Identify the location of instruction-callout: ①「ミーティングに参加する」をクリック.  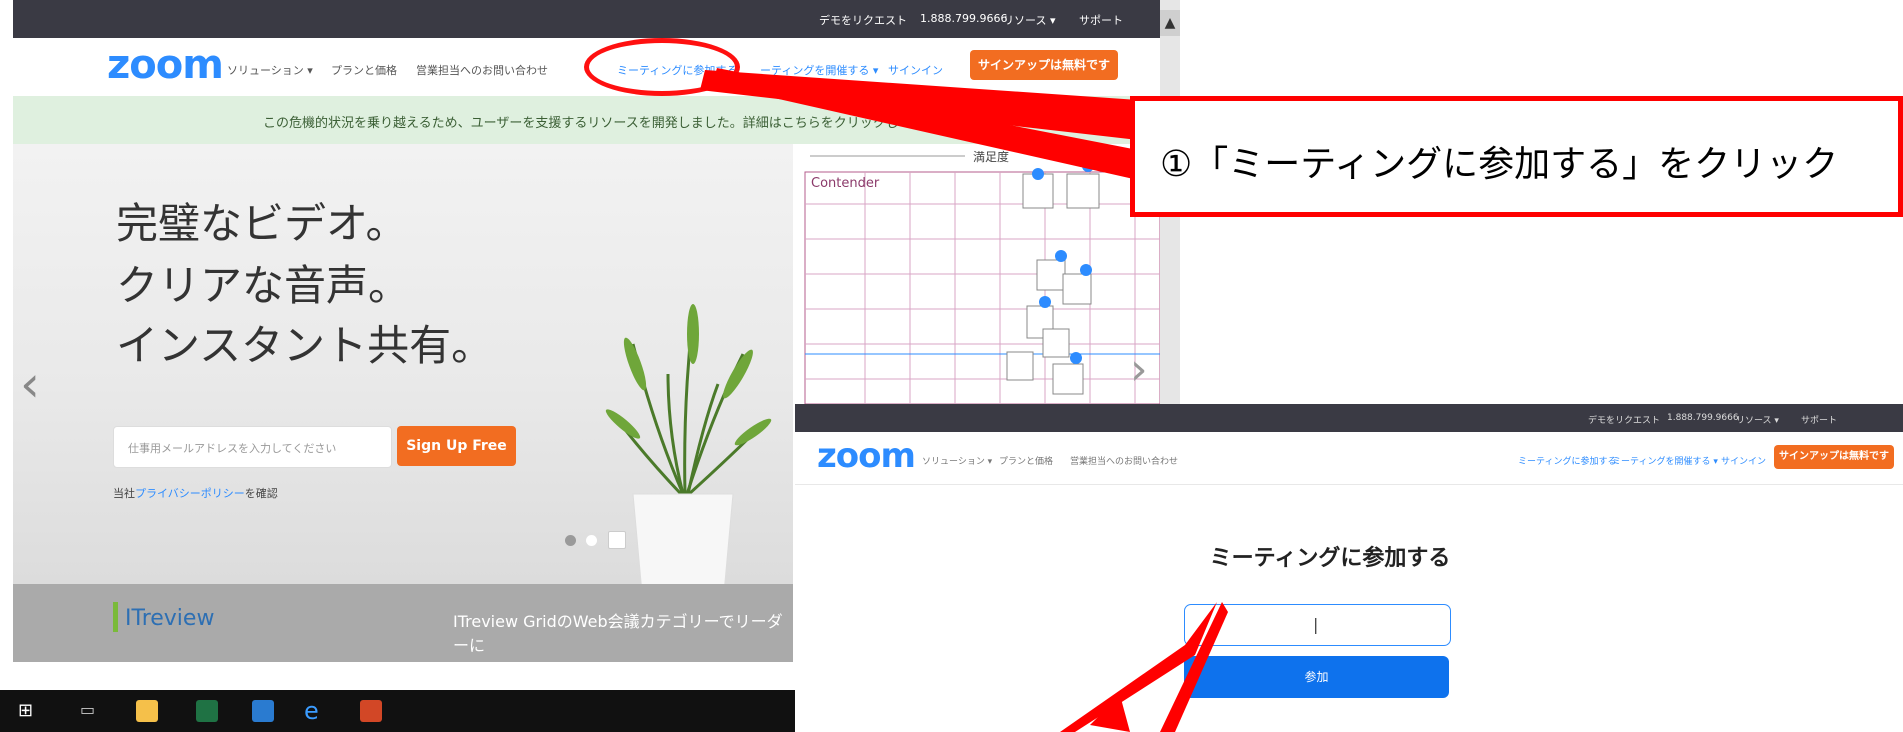
(1516, 156).